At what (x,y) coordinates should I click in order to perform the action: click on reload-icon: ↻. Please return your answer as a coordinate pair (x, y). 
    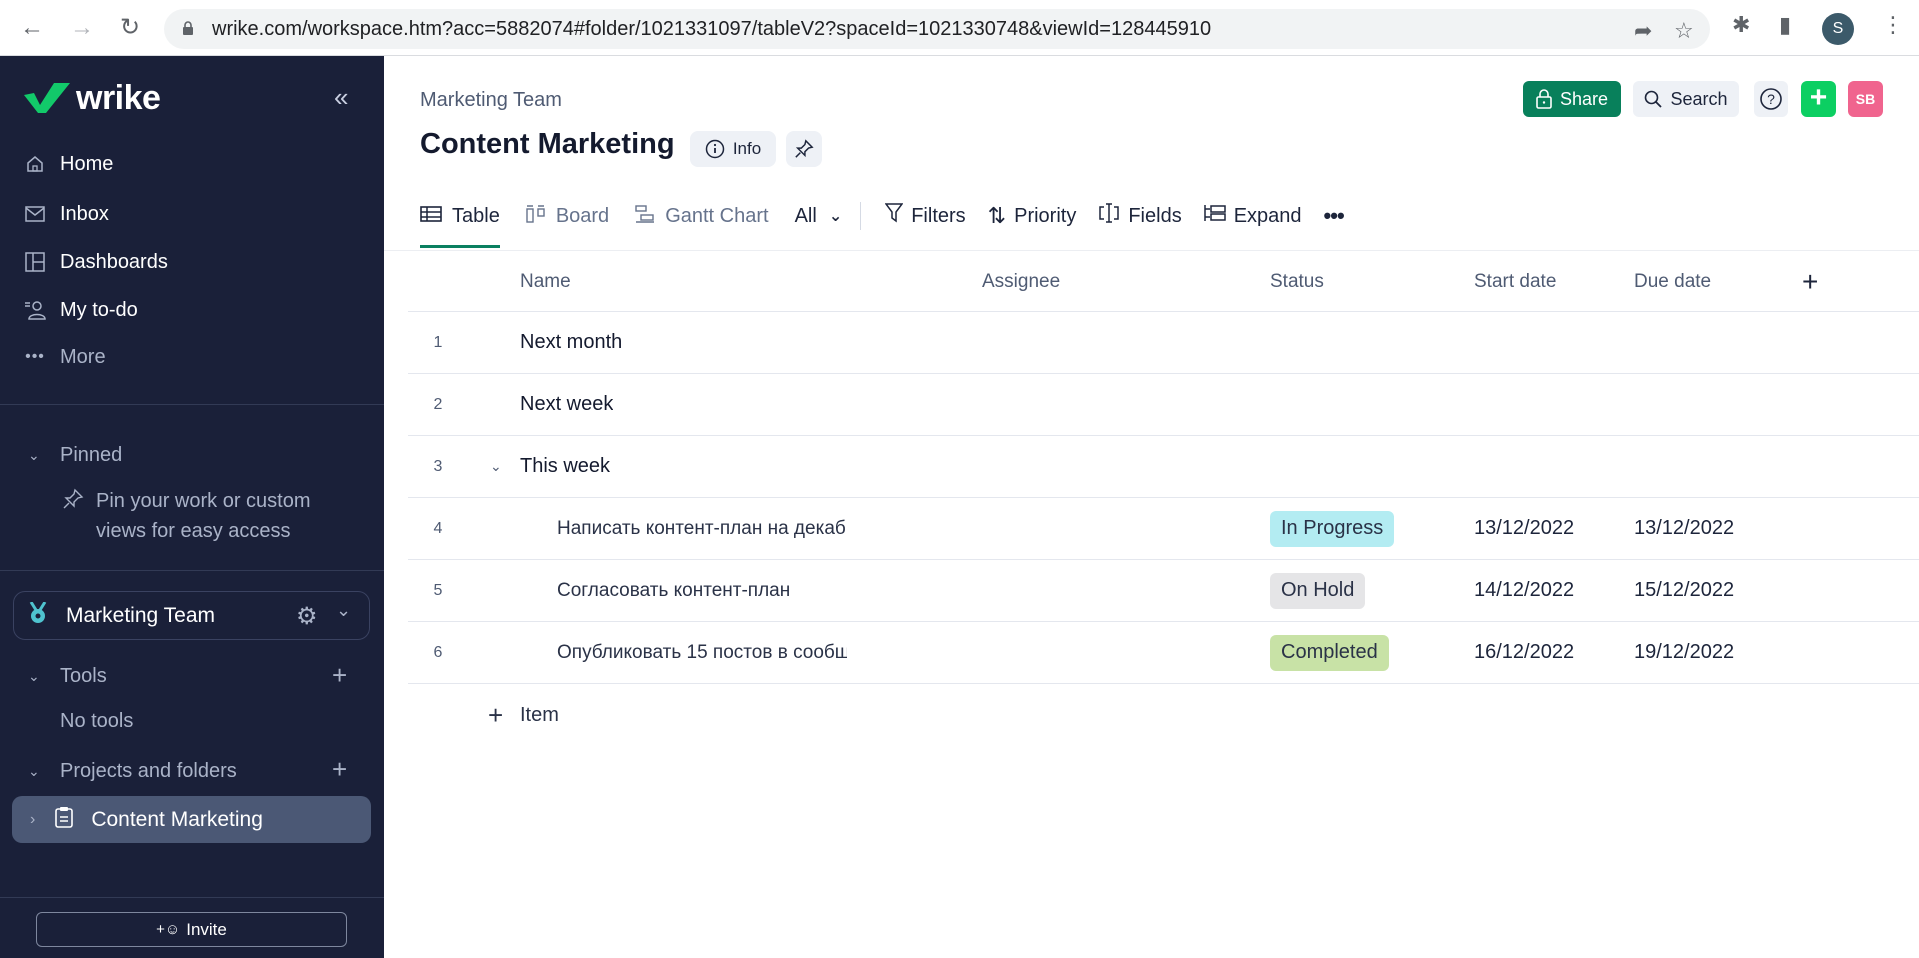
    Looking at the image, I should click on (130, 28).